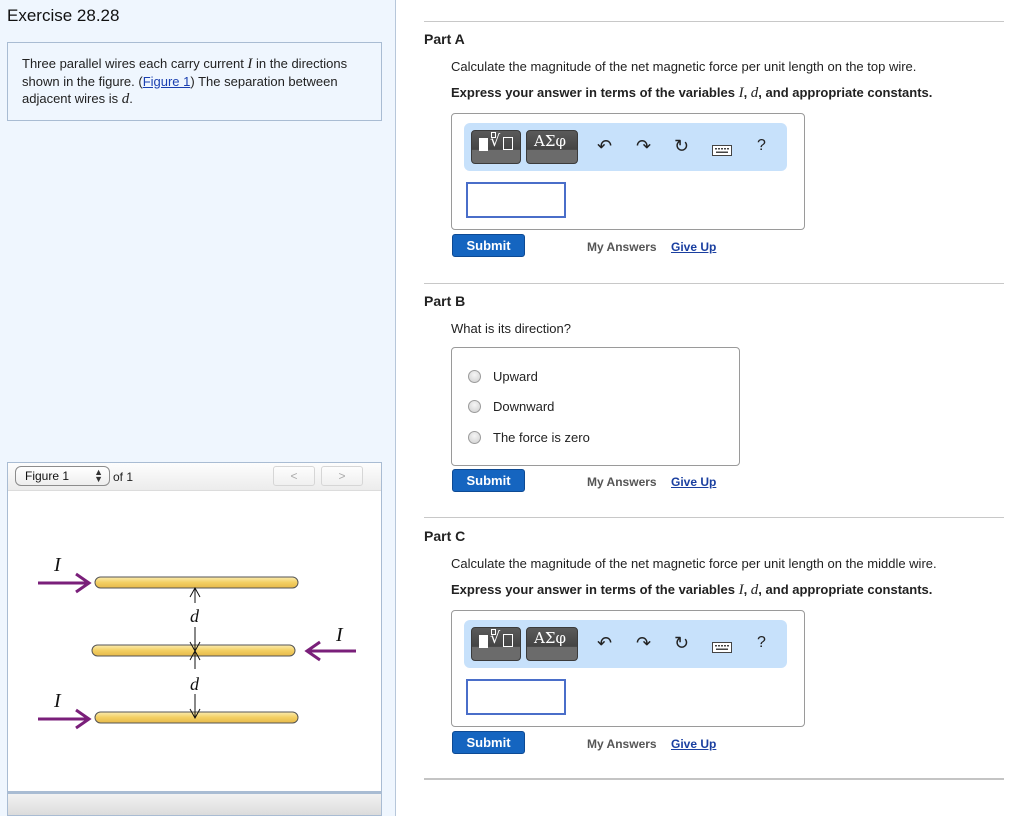  Describe the element at coordinates (516, 200) in the screenshot. I see `part-a-answer-input` at that location.